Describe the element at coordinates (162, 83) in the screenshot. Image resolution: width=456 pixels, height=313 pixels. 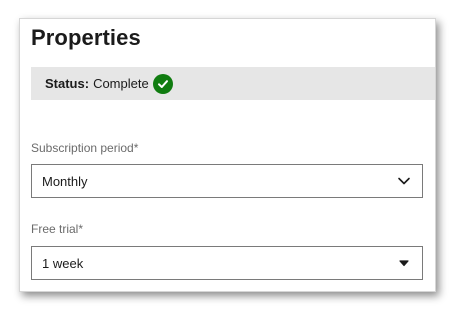
I see `check-circle-icon` at that location.